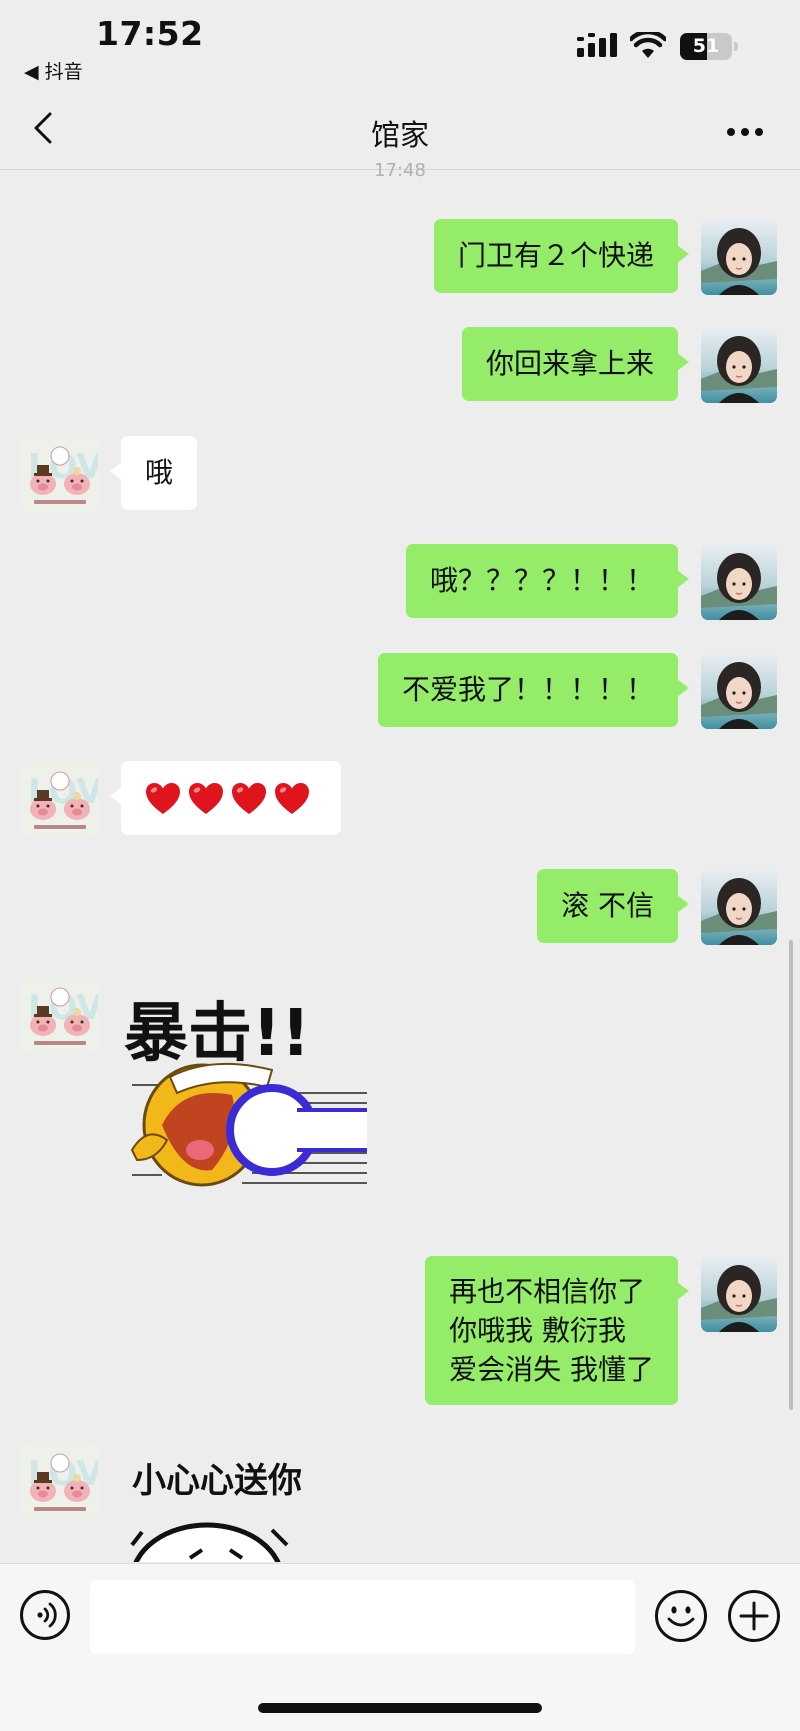  I want to click on plus-icon, so click(754, 1616).